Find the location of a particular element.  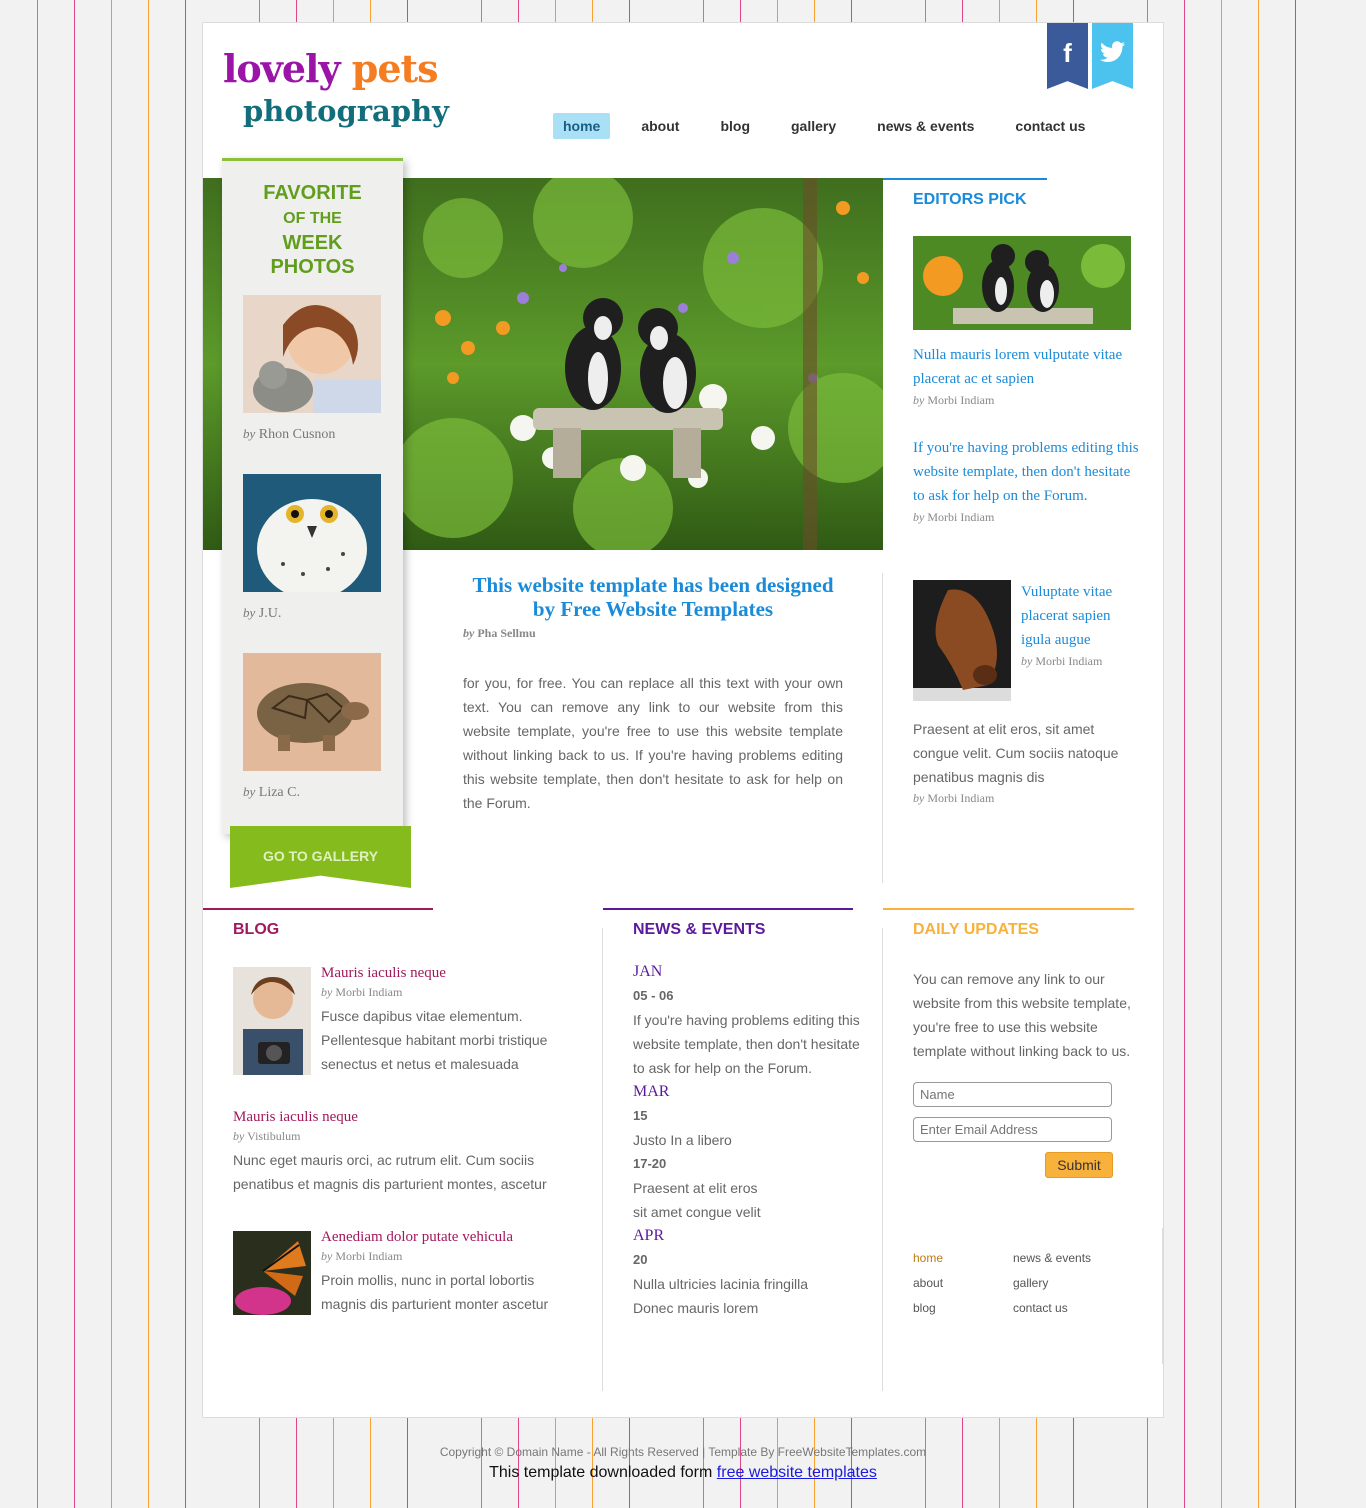

name-input is located at coordinates (1012, 1094).